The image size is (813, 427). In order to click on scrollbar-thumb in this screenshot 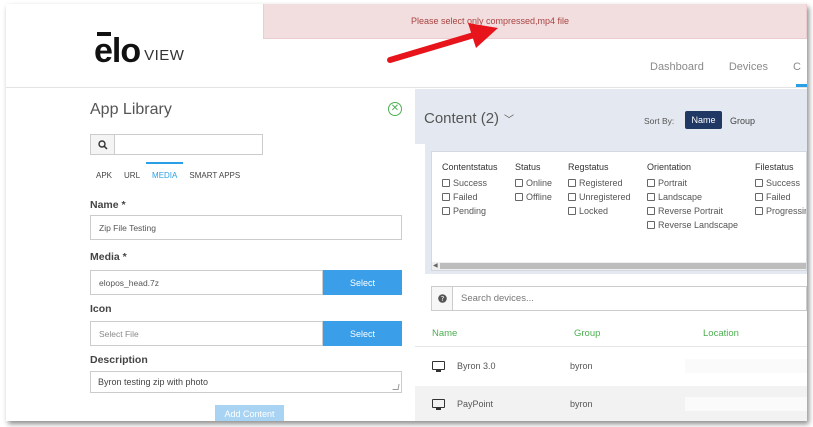, I will do `click(623, 266)`.